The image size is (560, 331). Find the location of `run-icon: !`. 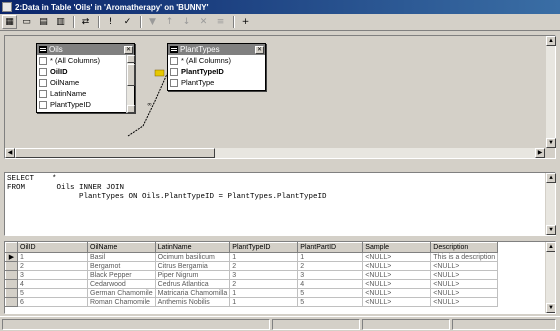

run-icon: ! is located at coordinates (110, 22).